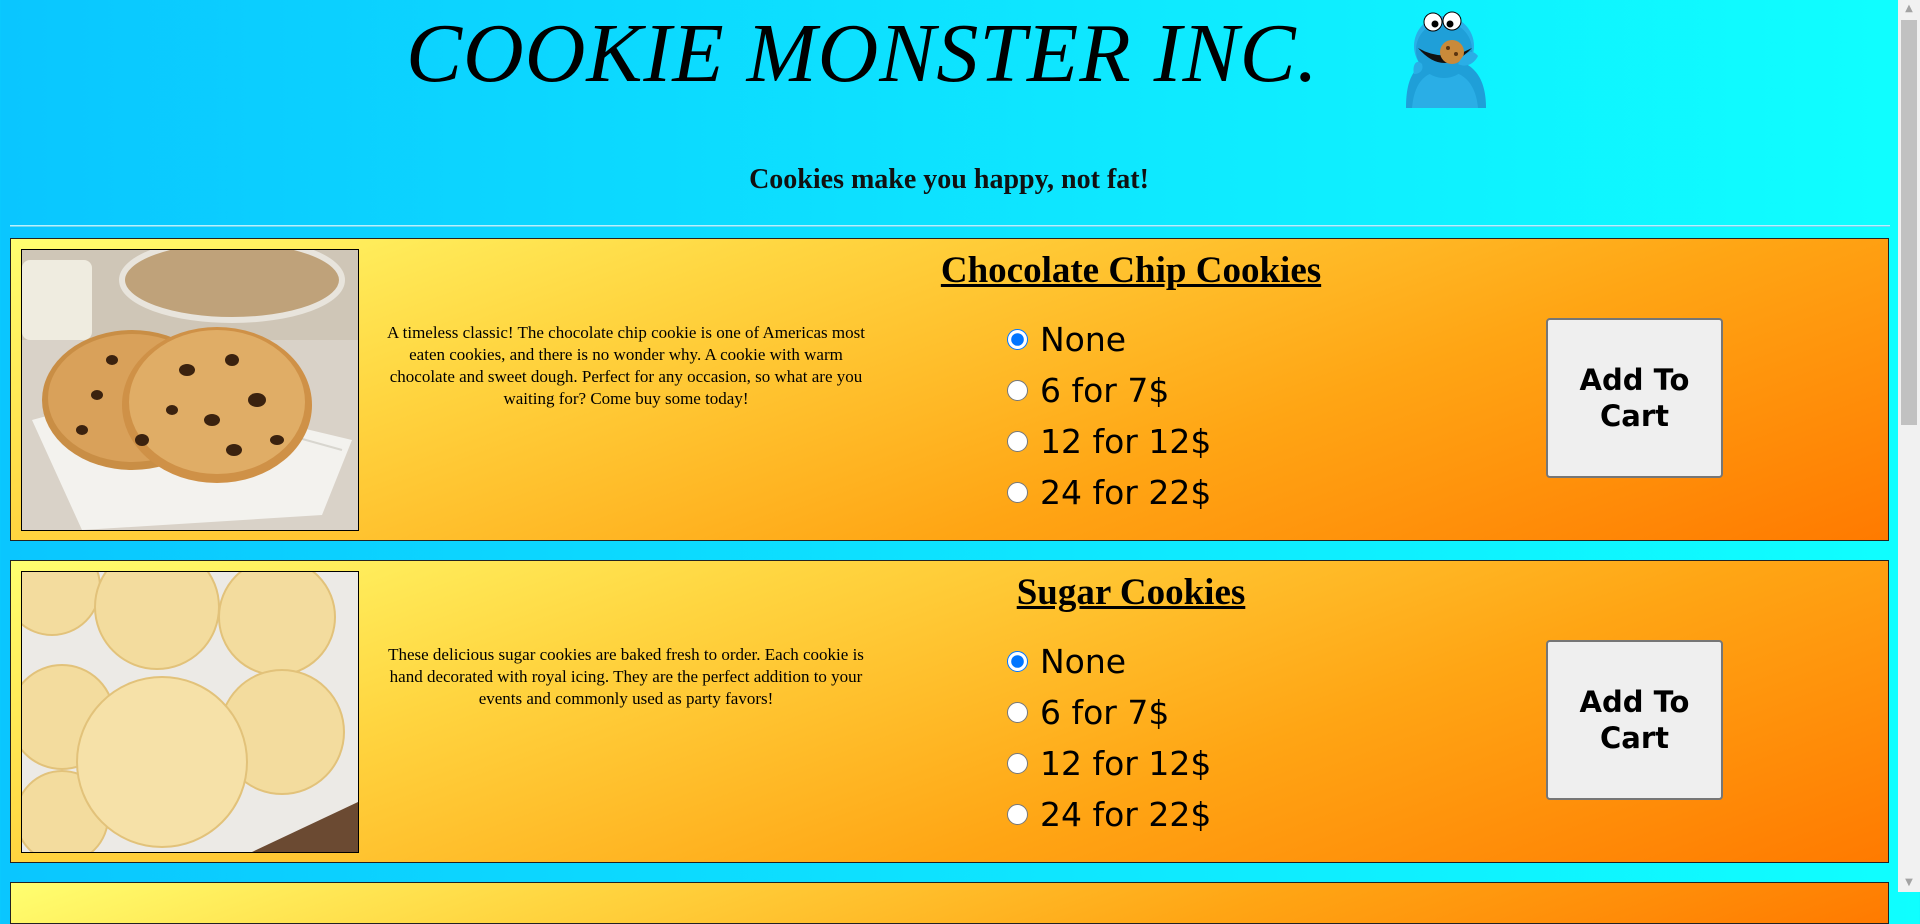 The image size is (1920, 924). Describe the element at coordinates (1909, 222) in the screenshot. I see `scrollbar-thumb` at that location.